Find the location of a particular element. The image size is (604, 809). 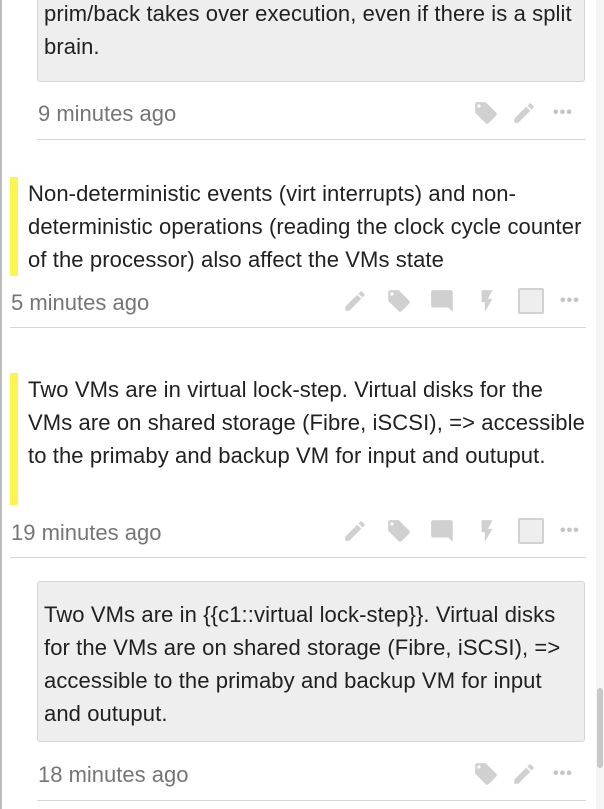

note-timestamp: 19 minutes ago is located at coordinates (86, 532).